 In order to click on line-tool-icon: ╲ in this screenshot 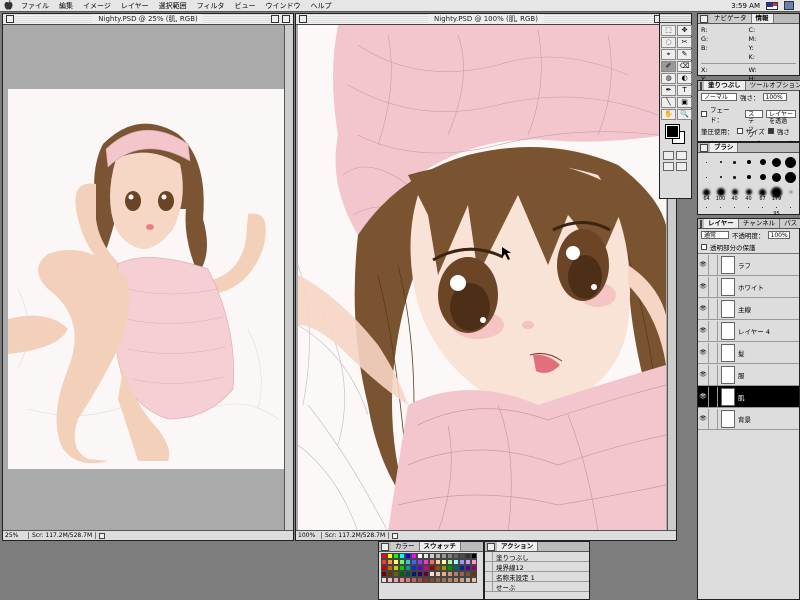, I will do `click(668, 102)`.